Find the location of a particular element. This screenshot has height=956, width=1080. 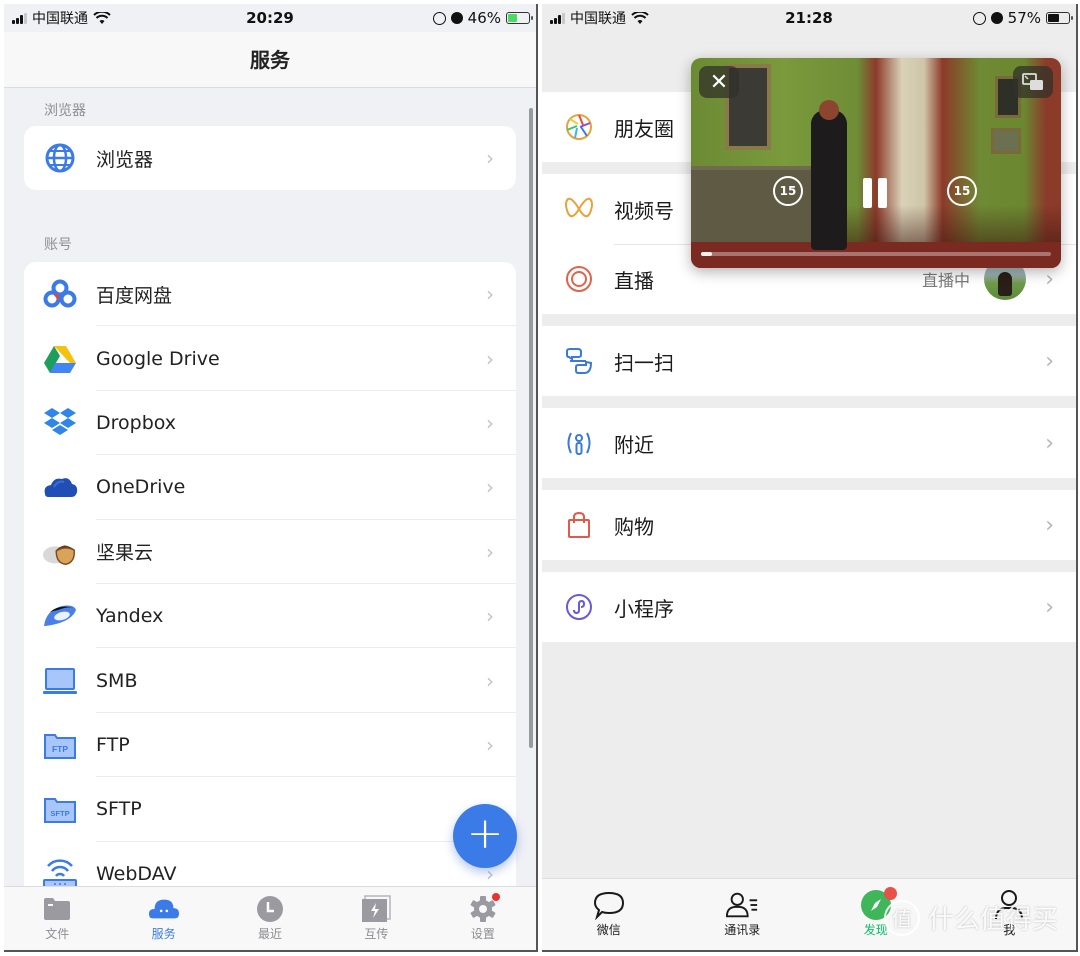

watermark: 值 什么值得买 is located at coordinates (970, 917).